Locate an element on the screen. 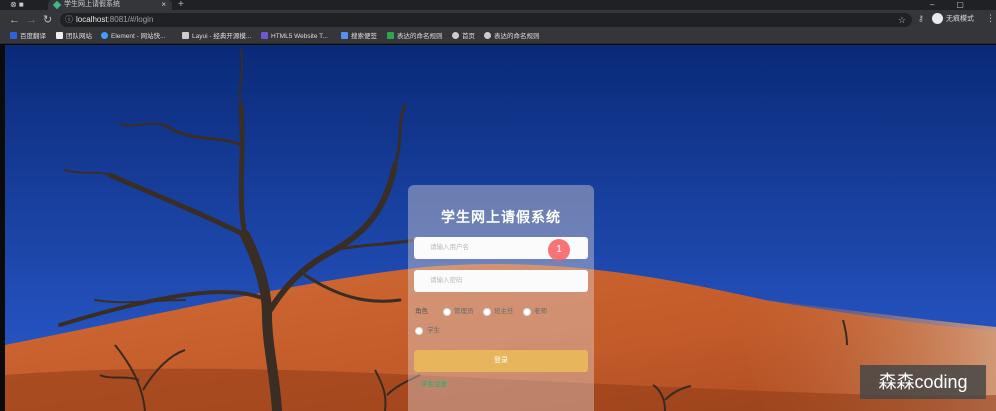 The height and width of the screenshot is (411, 996). layui-icon is located at coordinates (185, 35).